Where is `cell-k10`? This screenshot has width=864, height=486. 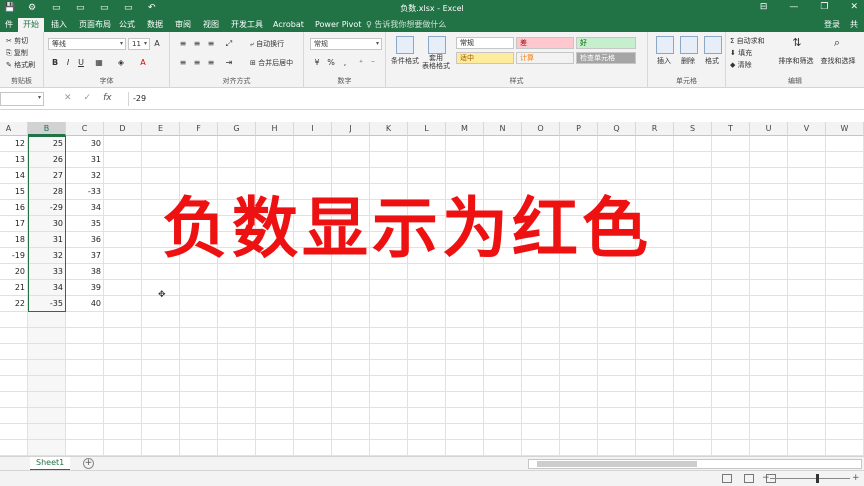
cell-k10 is located at coordinates (389, 288).